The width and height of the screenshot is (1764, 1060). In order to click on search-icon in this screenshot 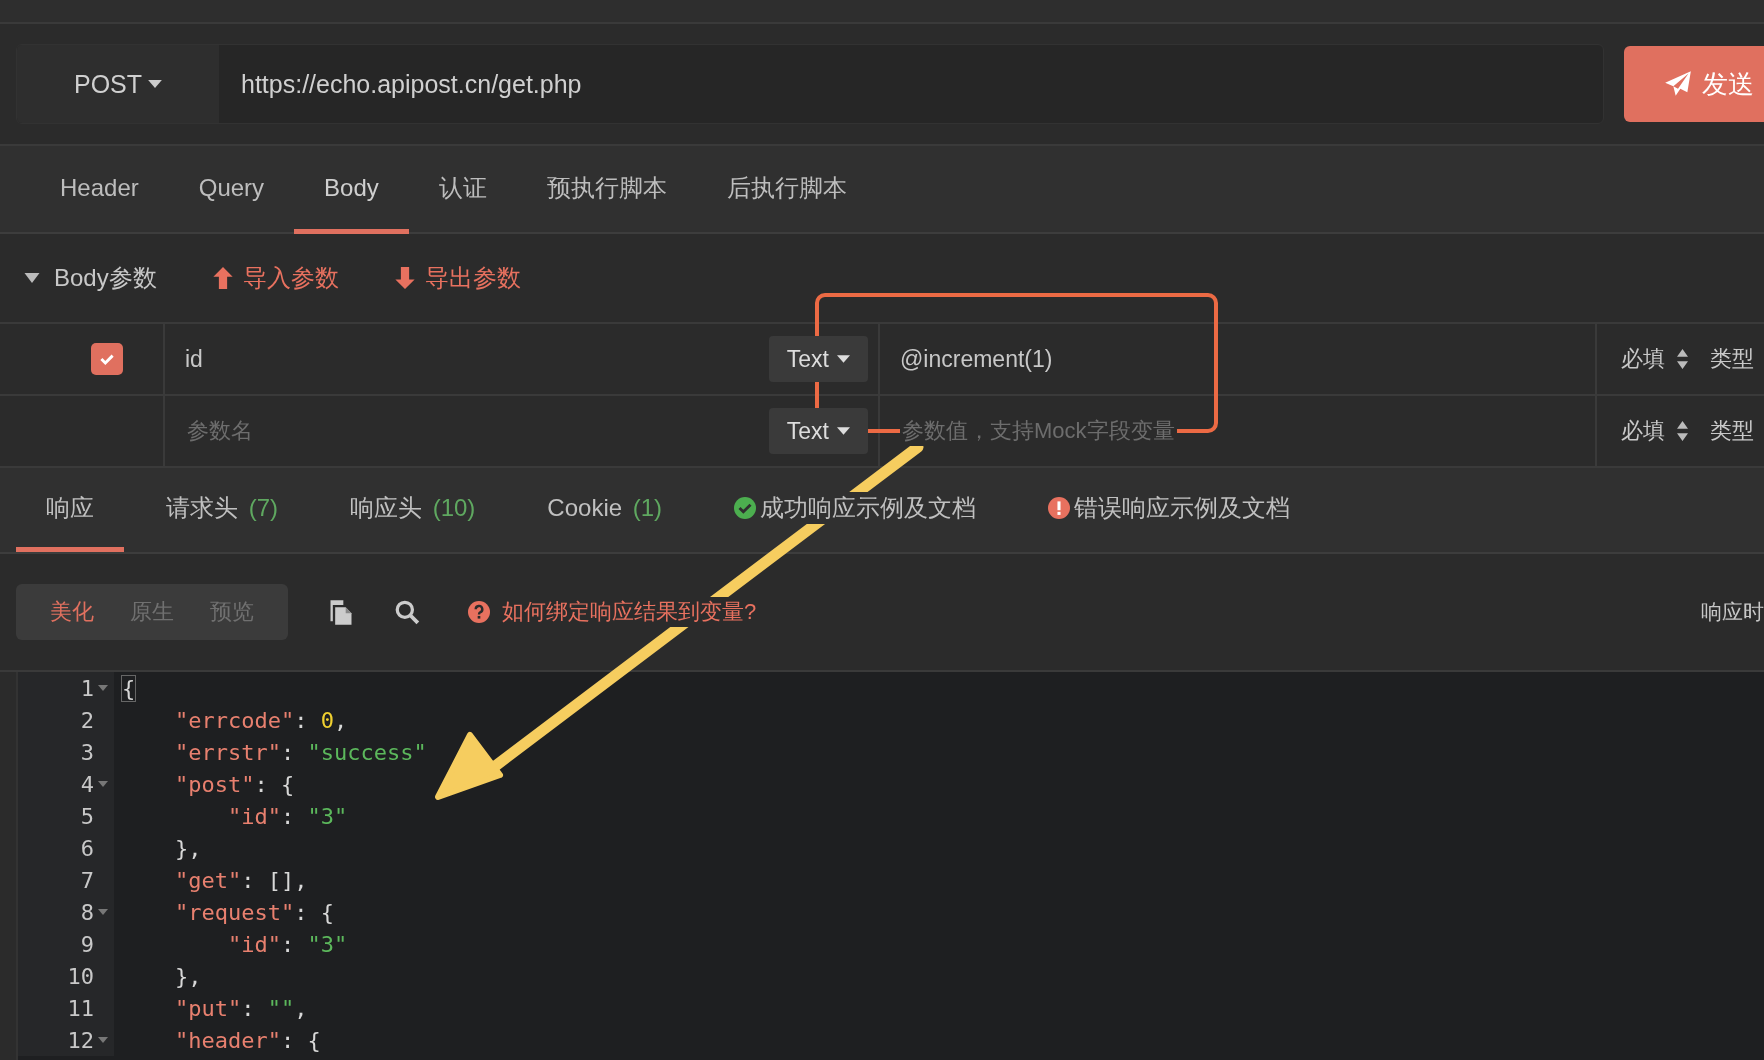, I will do `click(407, 612)`.